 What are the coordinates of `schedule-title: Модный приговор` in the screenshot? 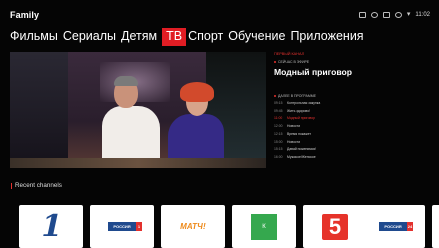 It's located at (301, 118).